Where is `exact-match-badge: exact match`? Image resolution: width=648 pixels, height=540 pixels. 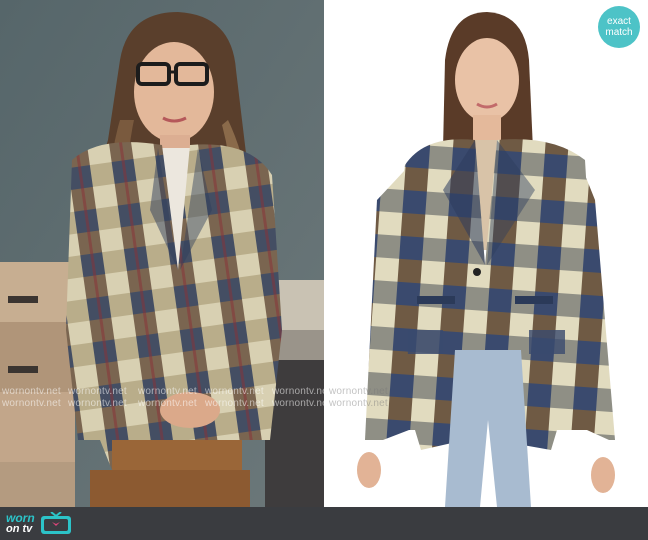 exact-match-badge: exact match is located at coordinates (619, 27).